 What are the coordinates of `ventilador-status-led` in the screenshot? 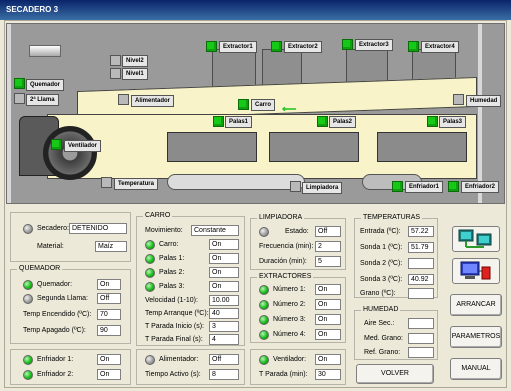 It's located at (264, 360).